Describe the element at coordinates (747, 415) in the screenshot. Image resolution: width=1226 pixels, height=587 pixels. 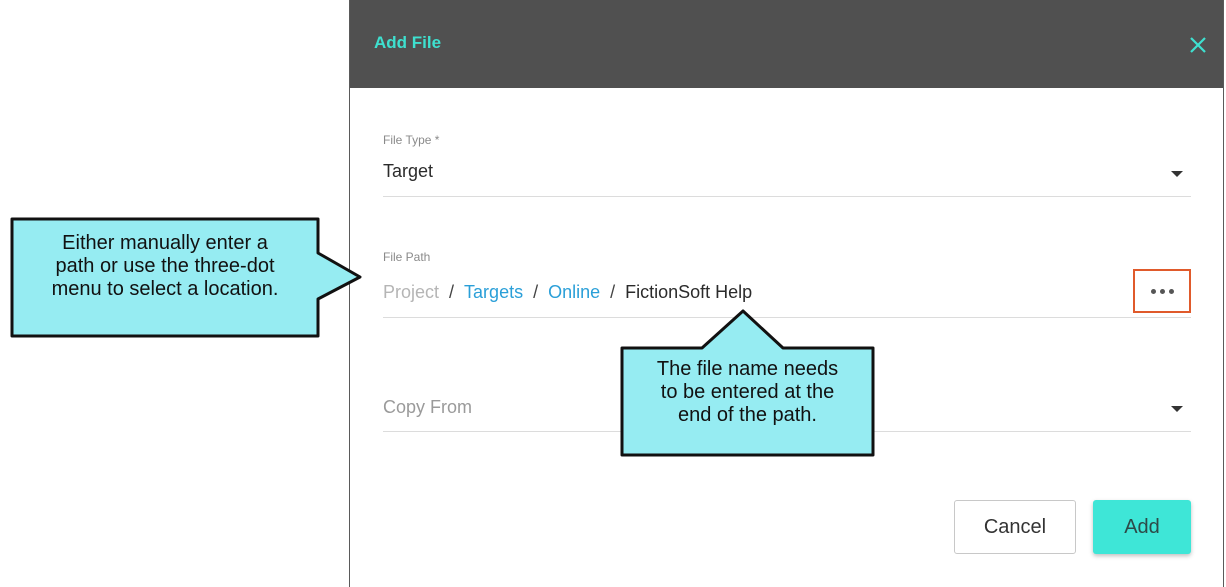
I see `callout-line: end of the path.` at that location.